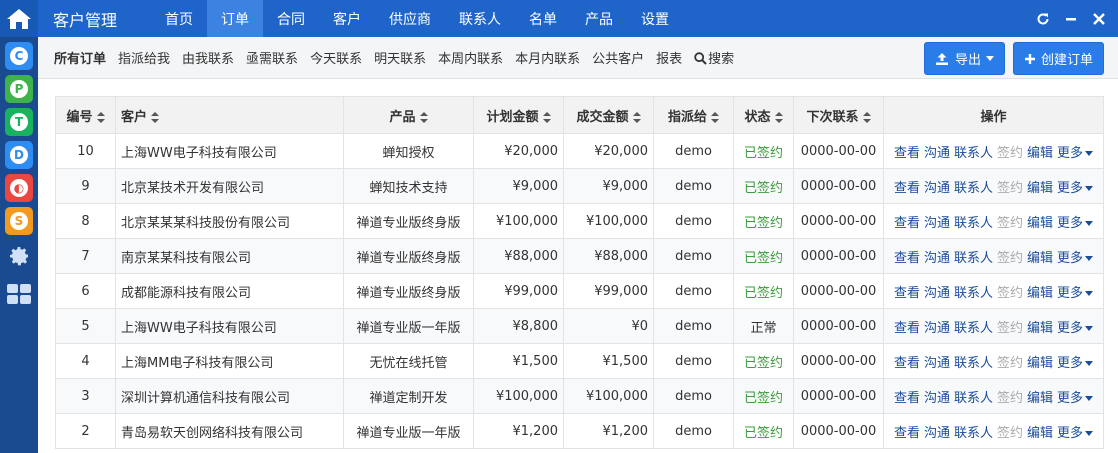  I want to click on main-nav: 首页 订单 合同 客户 供应商 联系人 名单 产品 设置, so click(417, 18).